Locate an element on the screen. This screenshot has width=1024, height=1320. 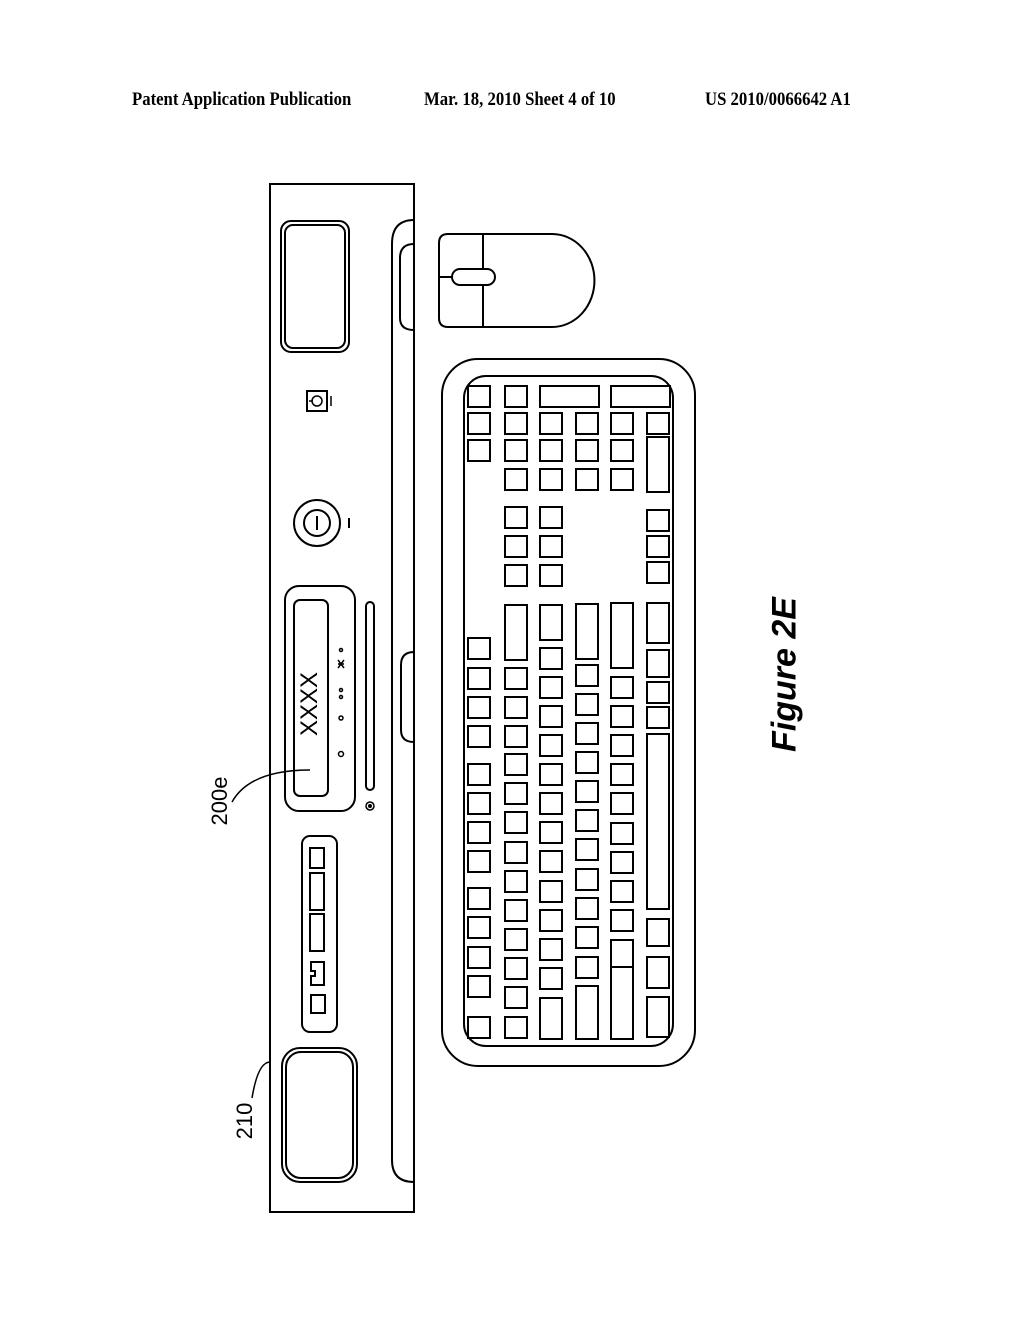
display-text: XXXX is located at coordinates (309, 704).